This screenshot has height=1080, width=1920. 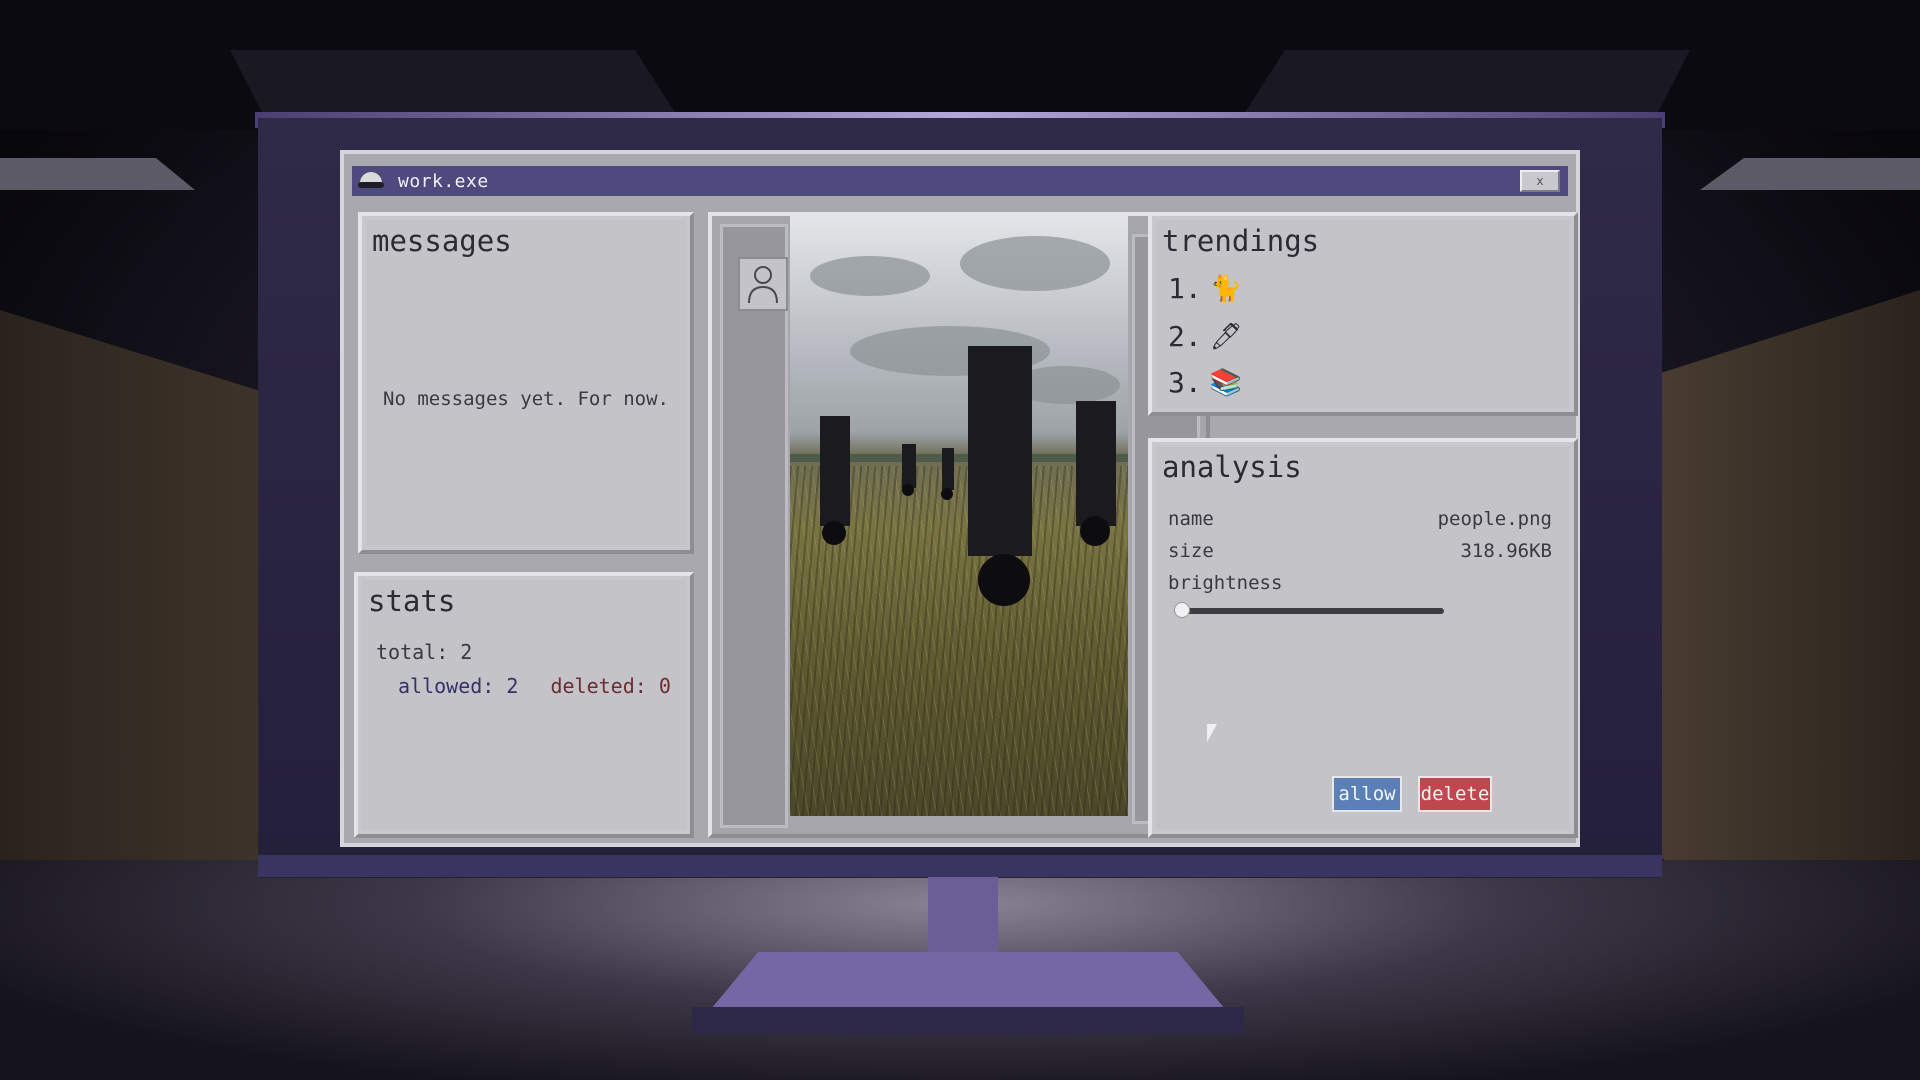 What do you see at coordinates (1465, 85) in the screenshot?
I see `ceiling-panel-right` at bounding box center [1465, 85].